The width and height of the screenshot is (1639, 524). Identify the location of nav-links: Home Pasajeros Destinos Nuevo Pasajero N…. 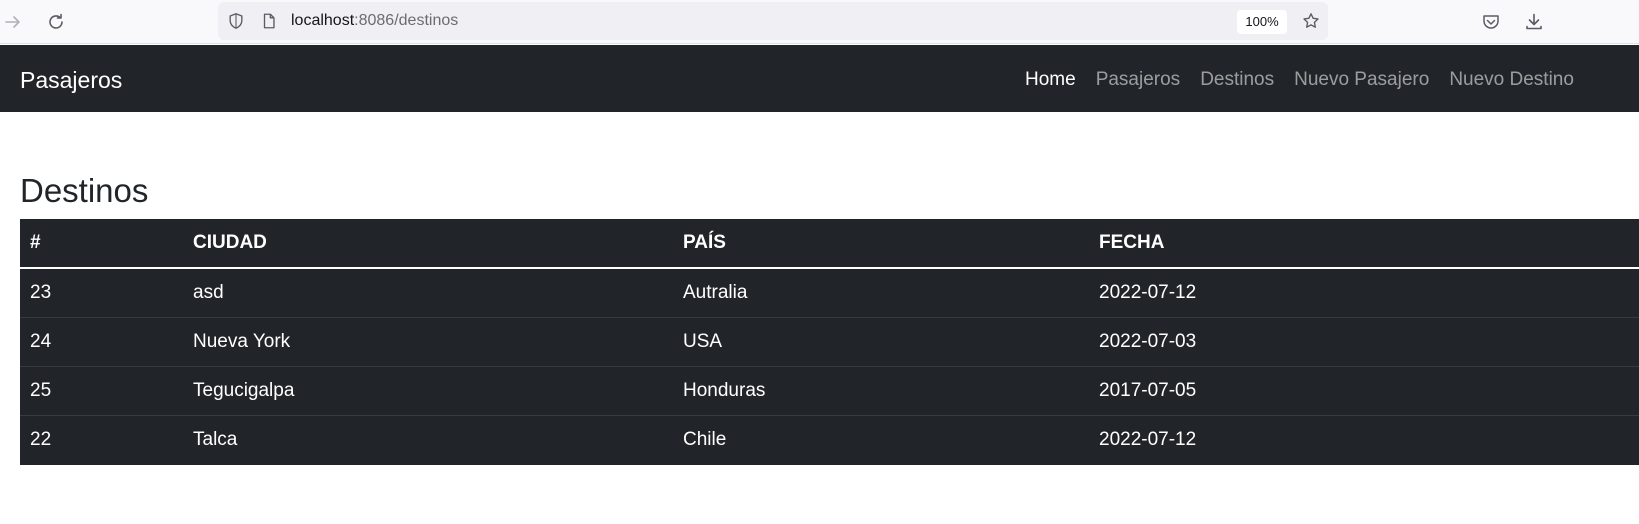
(1299, 81).